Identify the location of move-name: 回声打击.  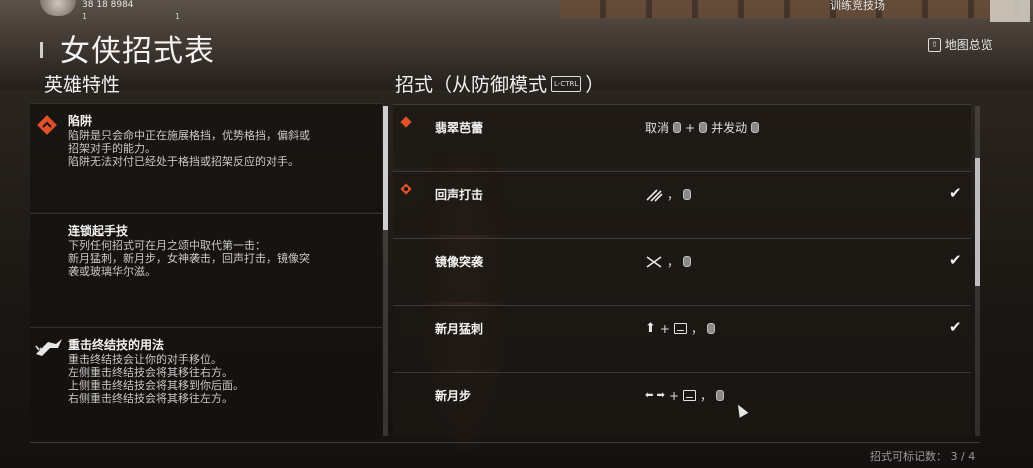
(459, 195).